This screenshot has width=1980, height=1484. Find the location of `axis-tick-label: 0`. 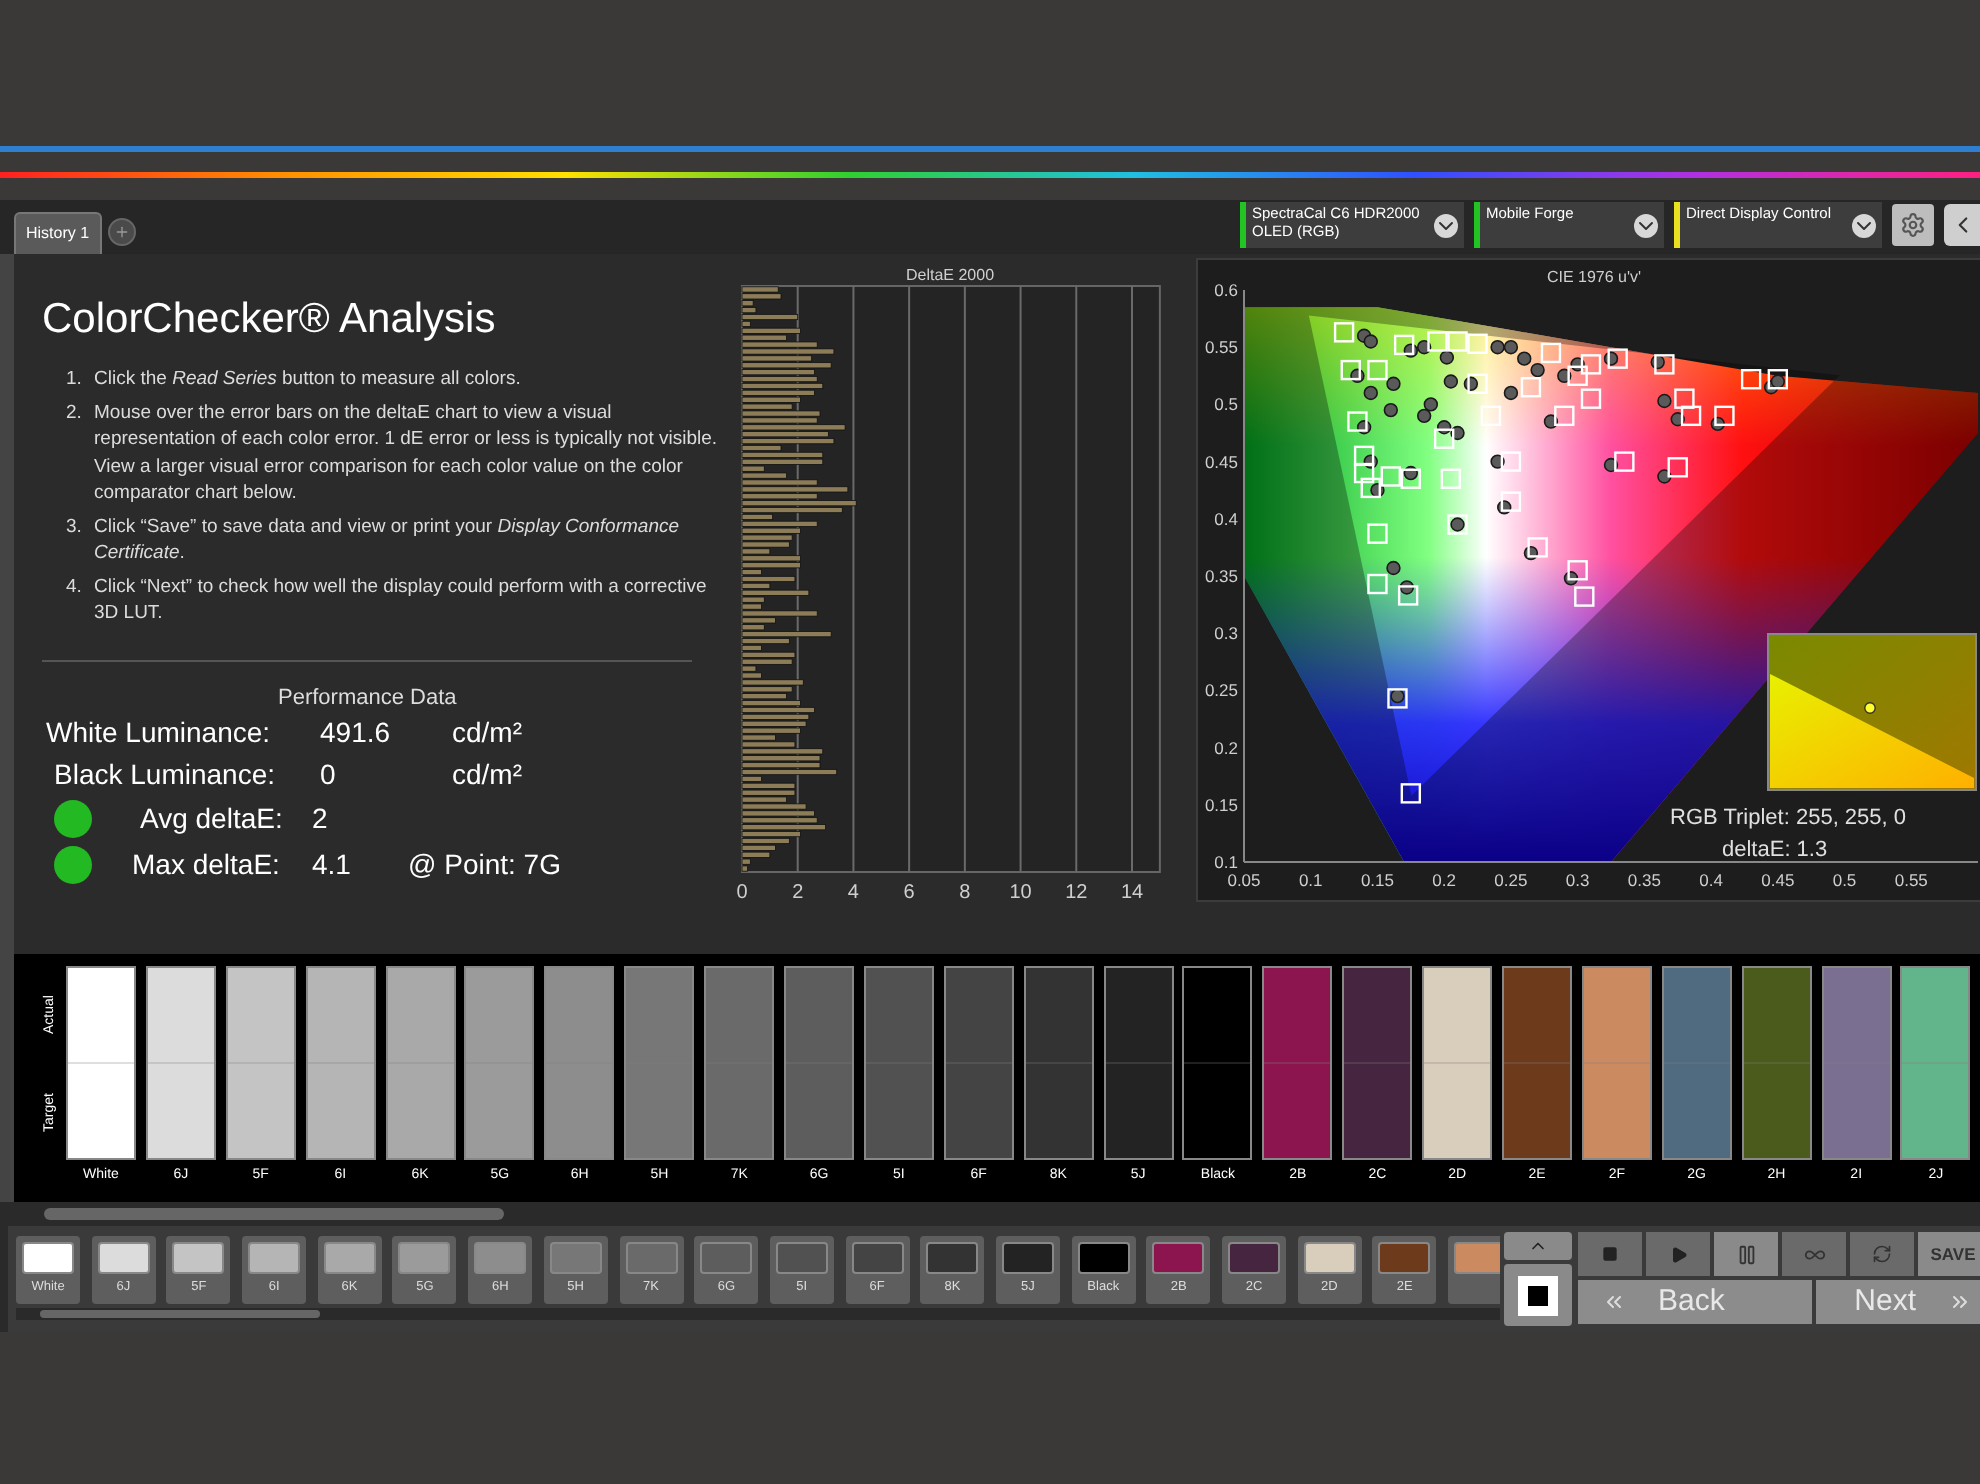

axis-tick-label: 0 is located at coordinates (742, 893).